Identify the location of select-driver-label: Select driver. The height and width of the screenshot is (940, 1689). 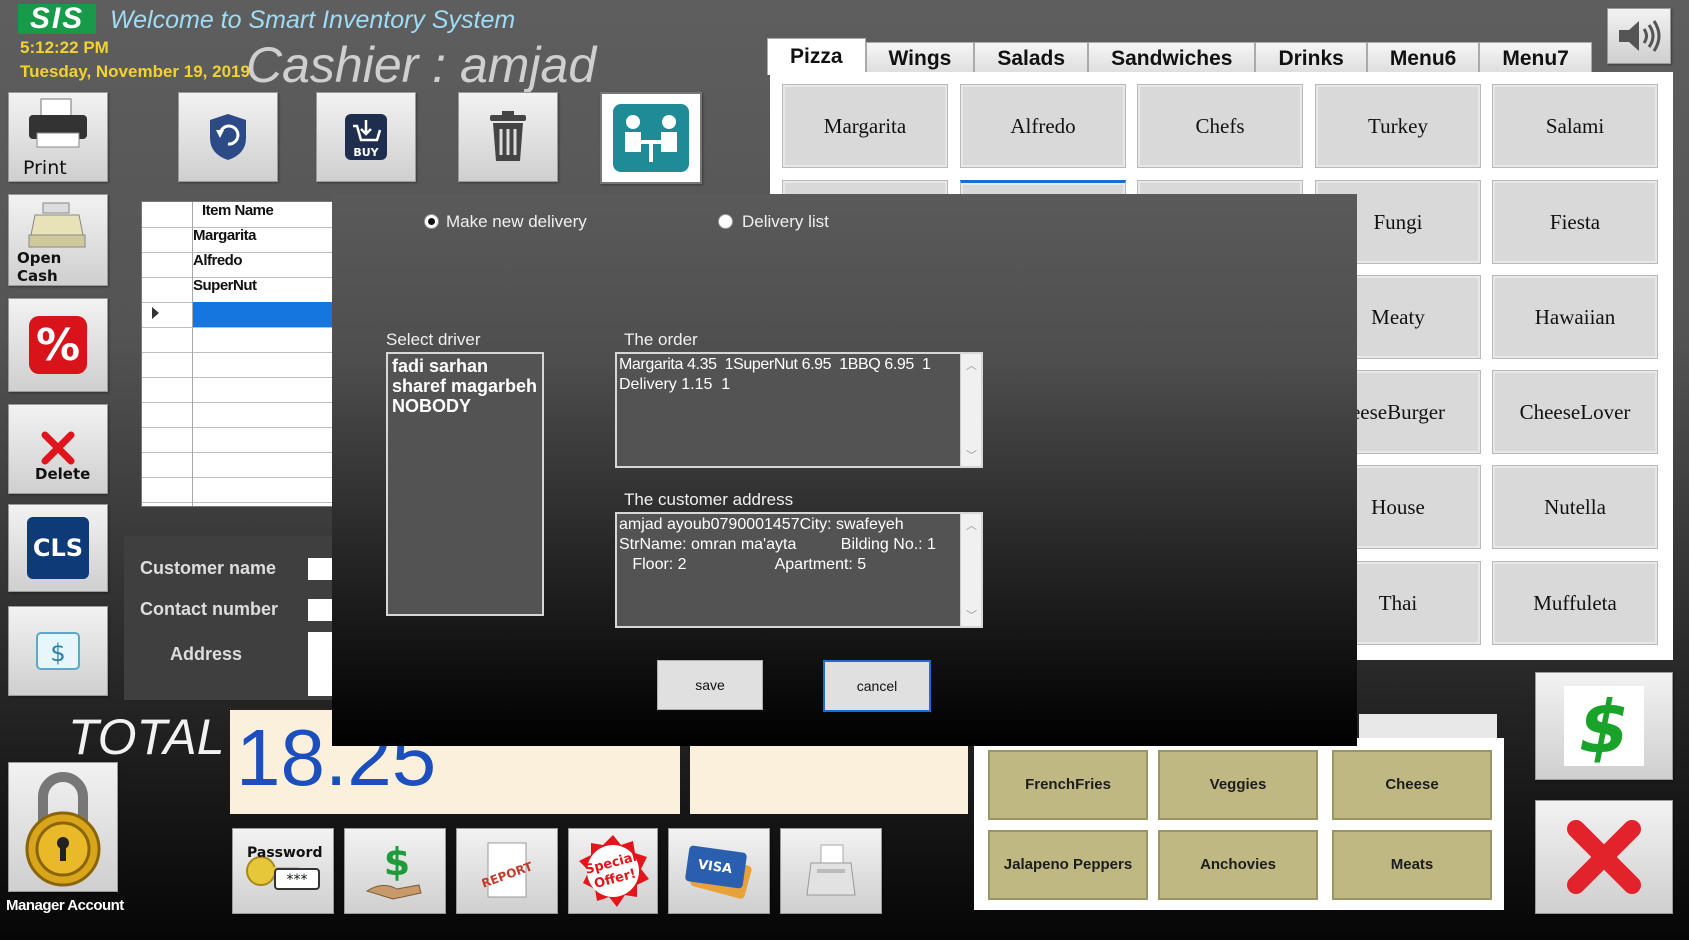
(433, 339).